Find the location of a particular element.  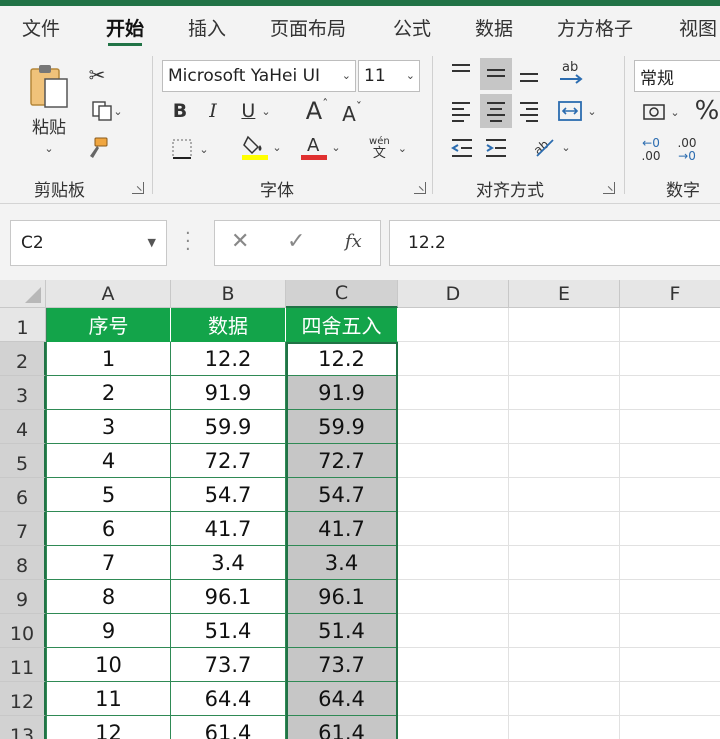

cell-a: 2 is located at coordinates (108, 393).